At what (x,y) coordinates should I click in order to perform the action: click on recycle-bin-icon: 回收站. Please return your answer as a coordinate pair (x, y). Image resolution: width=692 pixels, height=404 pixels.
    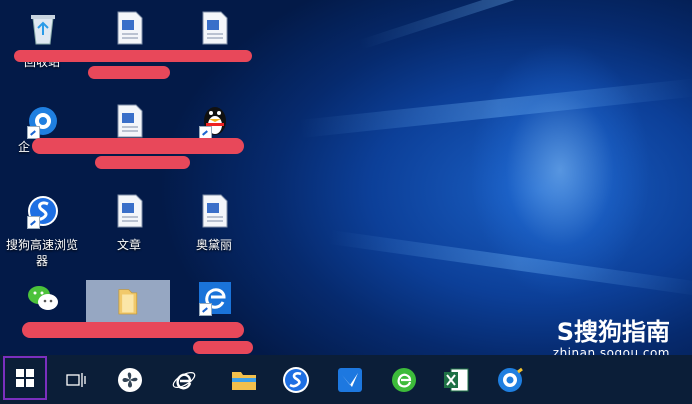
    Looking at the image, I should click on (42, 42).